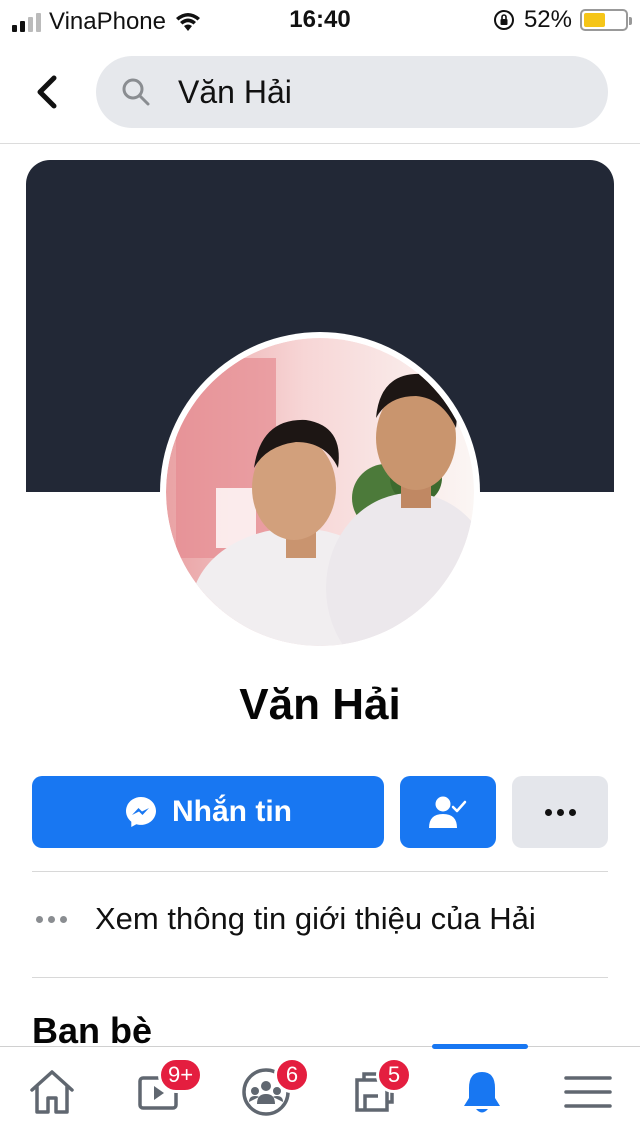 This screenshot has width=640, height=1136. Describe the element at coordinates (141, 812) in the screenshot. I see `messenger-icon` at that location.